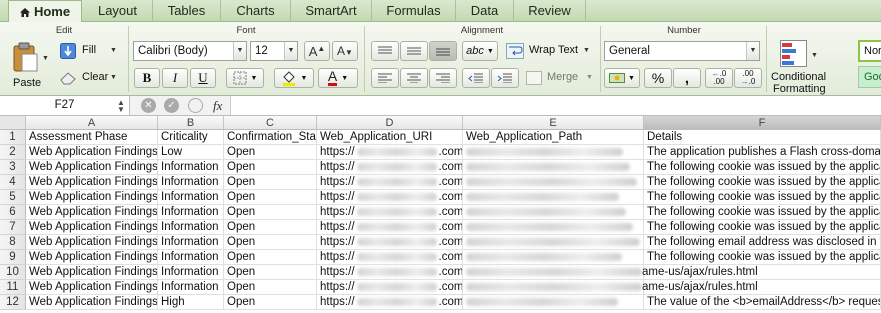 The width and height of the screenshot is (881, 313). I want to click on fill-color-button: ▼, so click(294, 78).